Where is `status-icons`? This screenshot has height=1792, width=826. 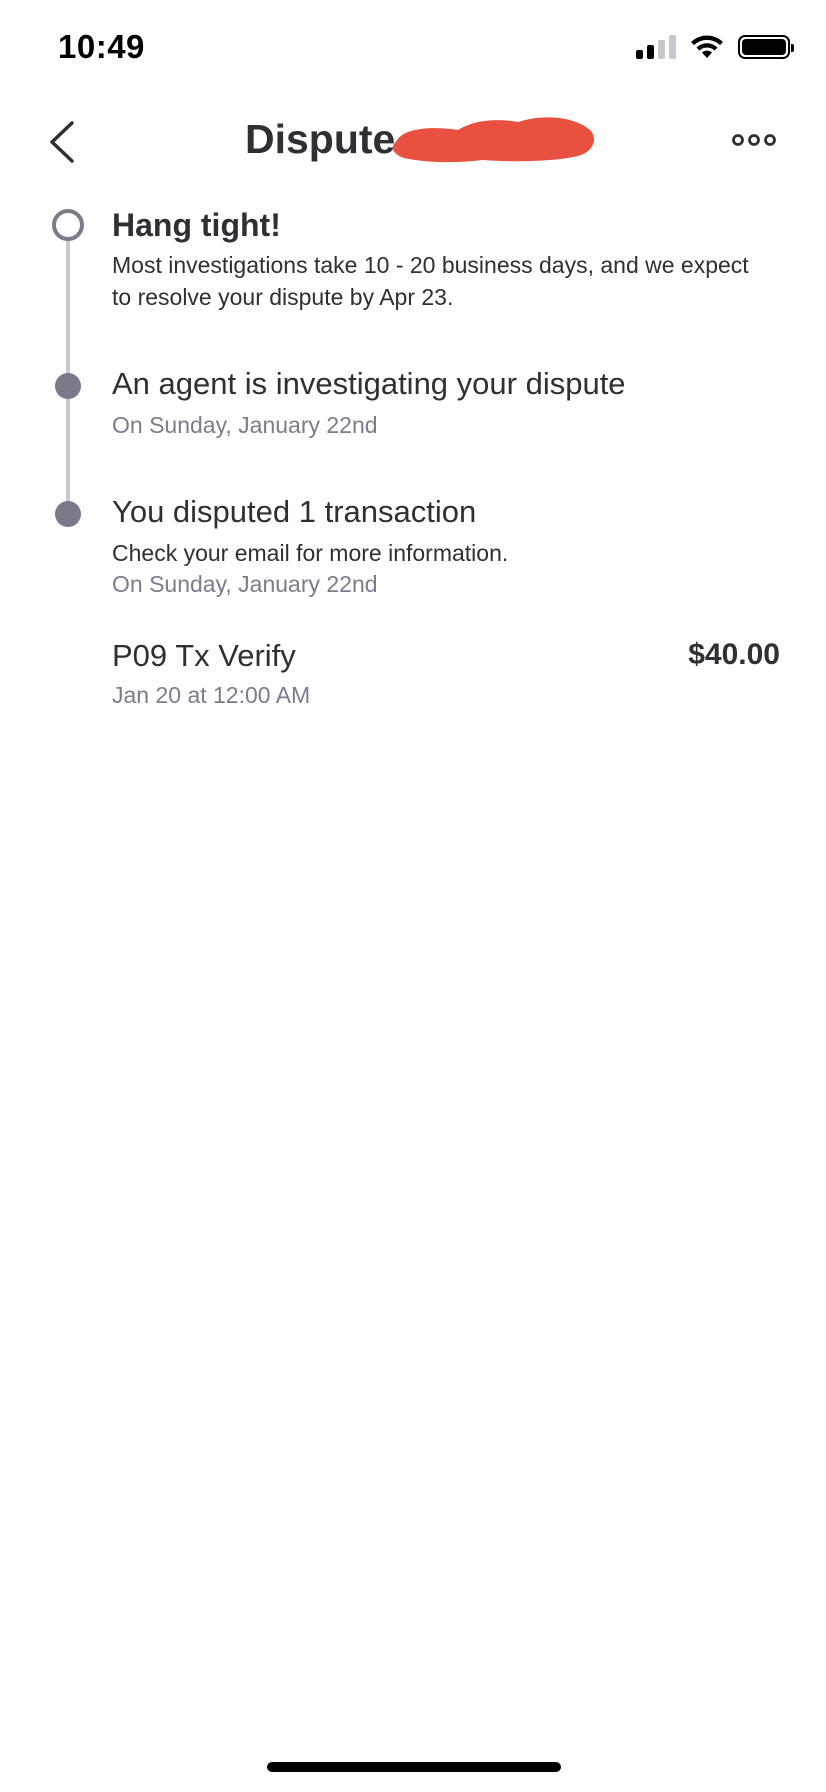 status-icons is located at coordinates (715, 47).